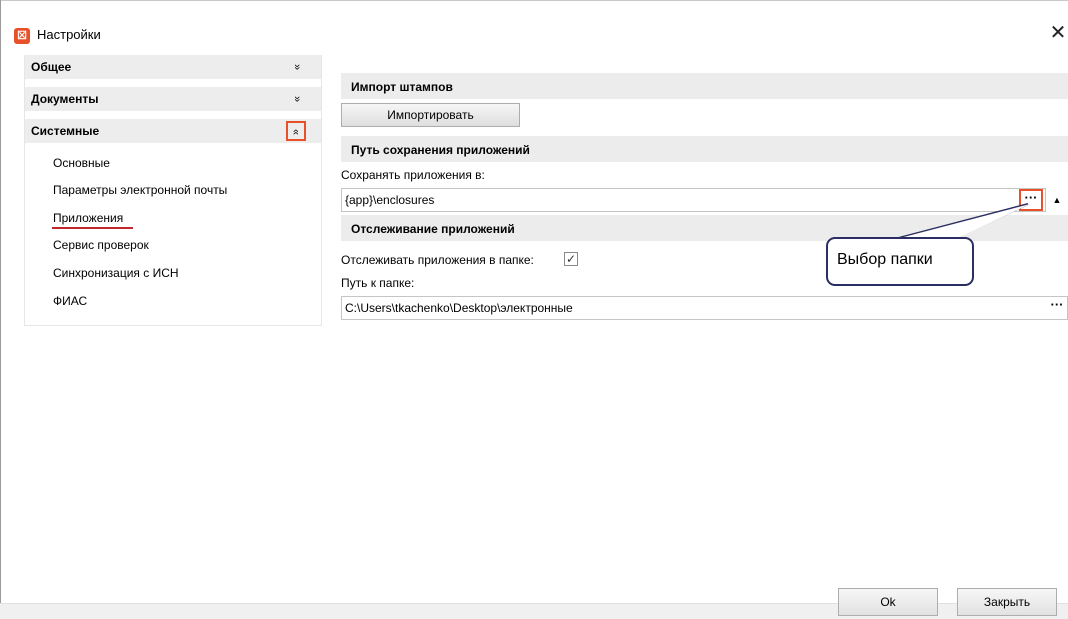 This screenshot has width=1068, height=619. Describe the element at coordinates (962, 221) in the screenshot. I see `callout-pointer` at that location.